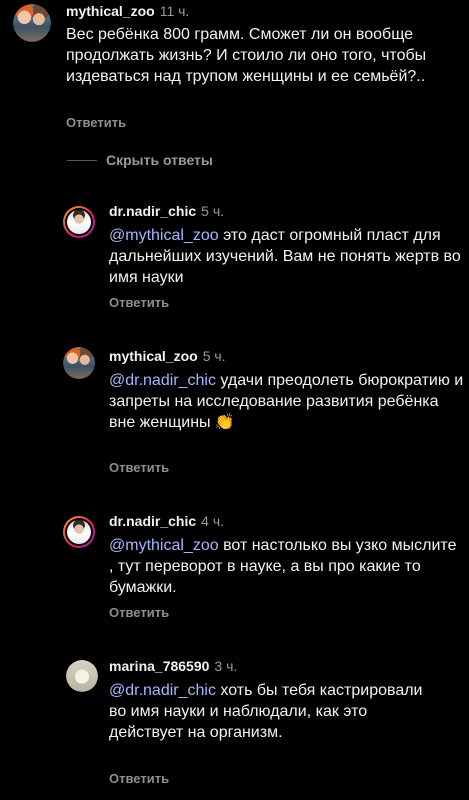 This screenshot has width=469, height=800. What do you see at coordinates (159, 160) in the screenshot?
I see `hide-replies-button: Скрыть ответы` at bounding box center [159, 160].